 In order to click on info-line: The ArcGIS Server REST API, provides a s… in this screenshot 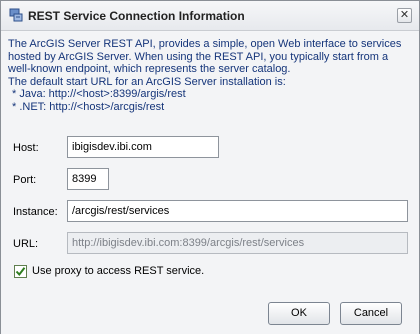, I will do `click(205, 44)`.